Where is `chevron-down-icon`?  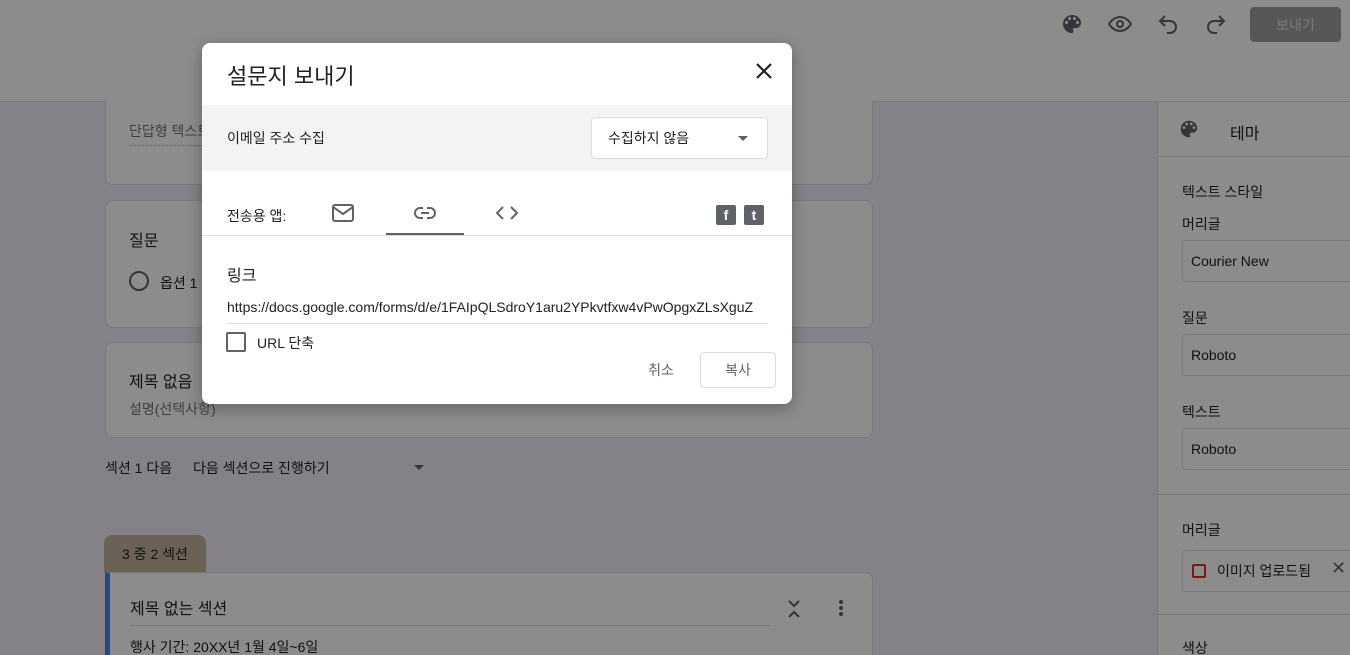 chevron-down-icon is located at coordinates (743, 138).